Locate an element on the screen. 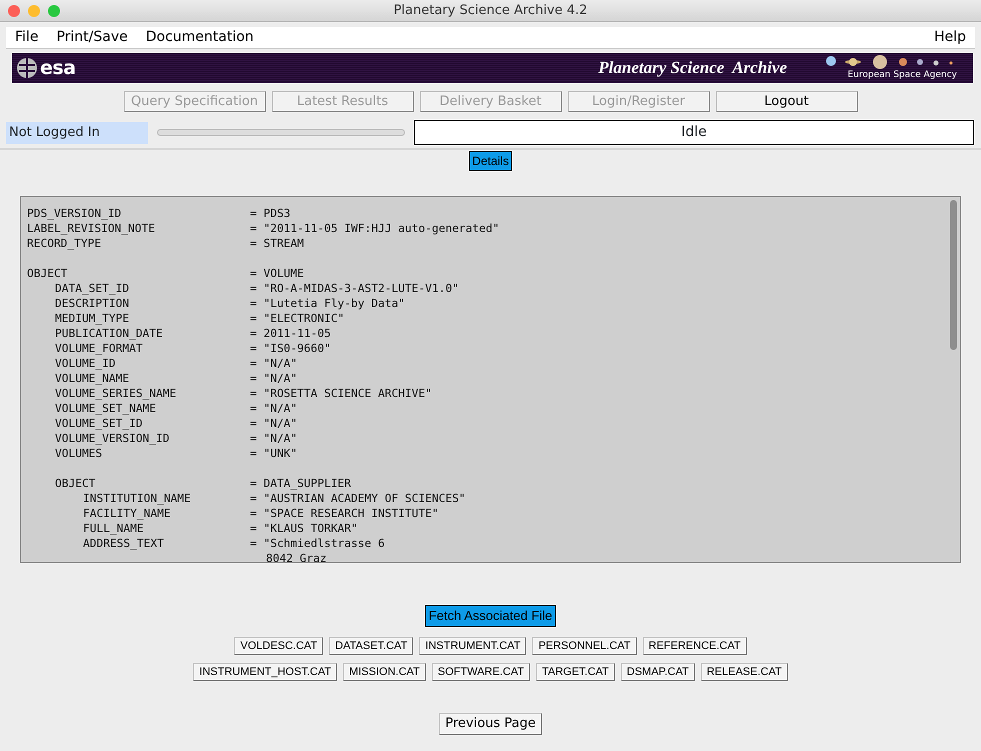 The image size is (981, 751). label-key: VOLUMES is located at coordinates (152, 453).